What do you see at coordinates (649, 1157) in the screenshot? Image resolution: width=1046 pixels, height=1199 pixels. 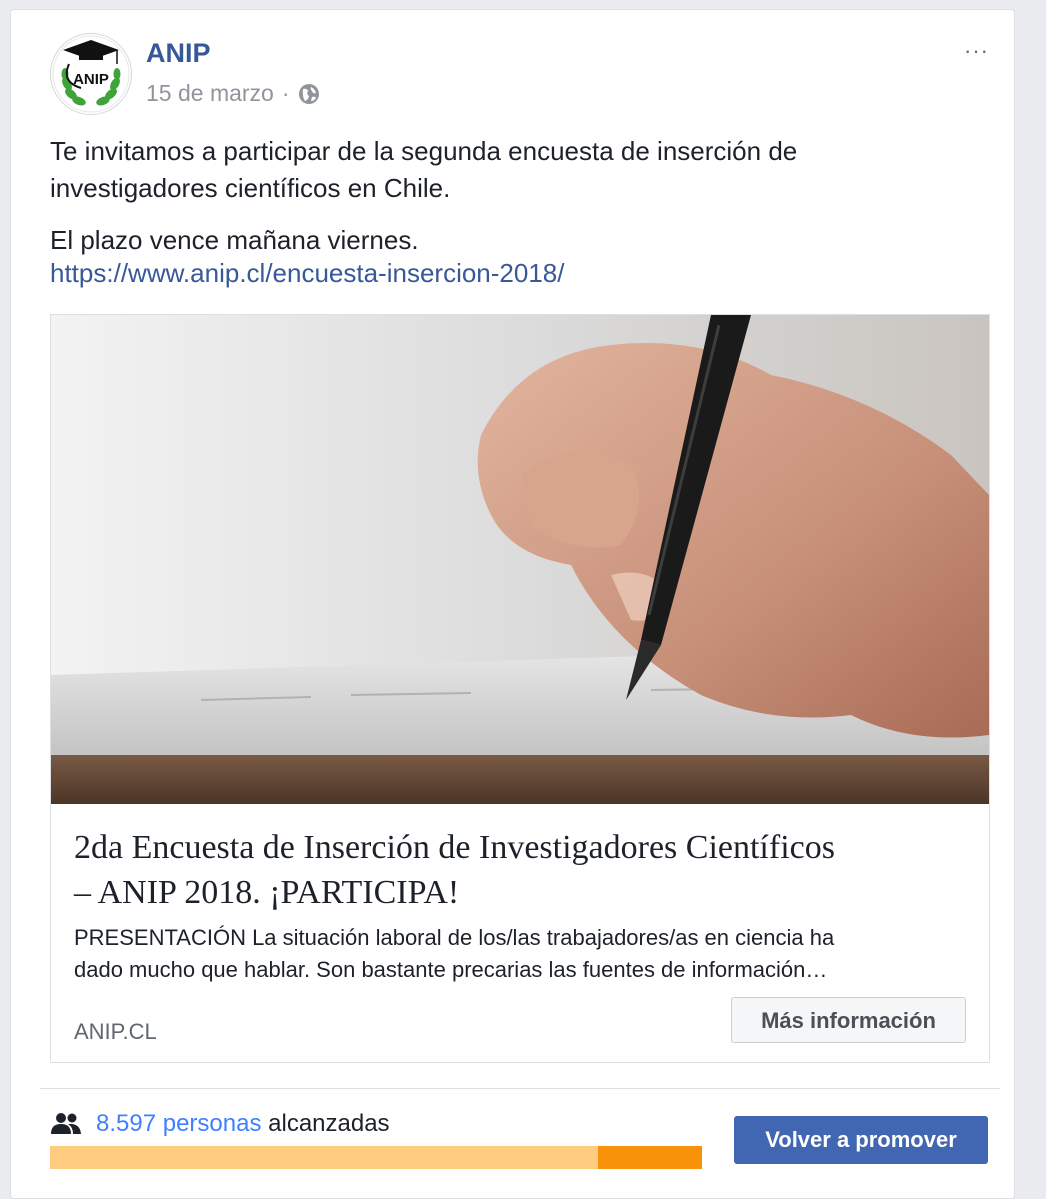 I see `reach-progress-fill` at bounding box center [649, 1157].